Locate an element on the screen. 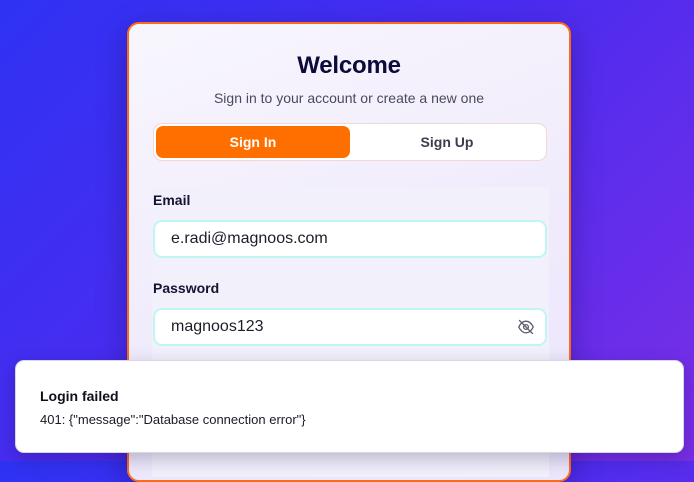 The width and height of the screenshot is (694, 482). toast-title: Login failed is located at coordinates (79, 396).